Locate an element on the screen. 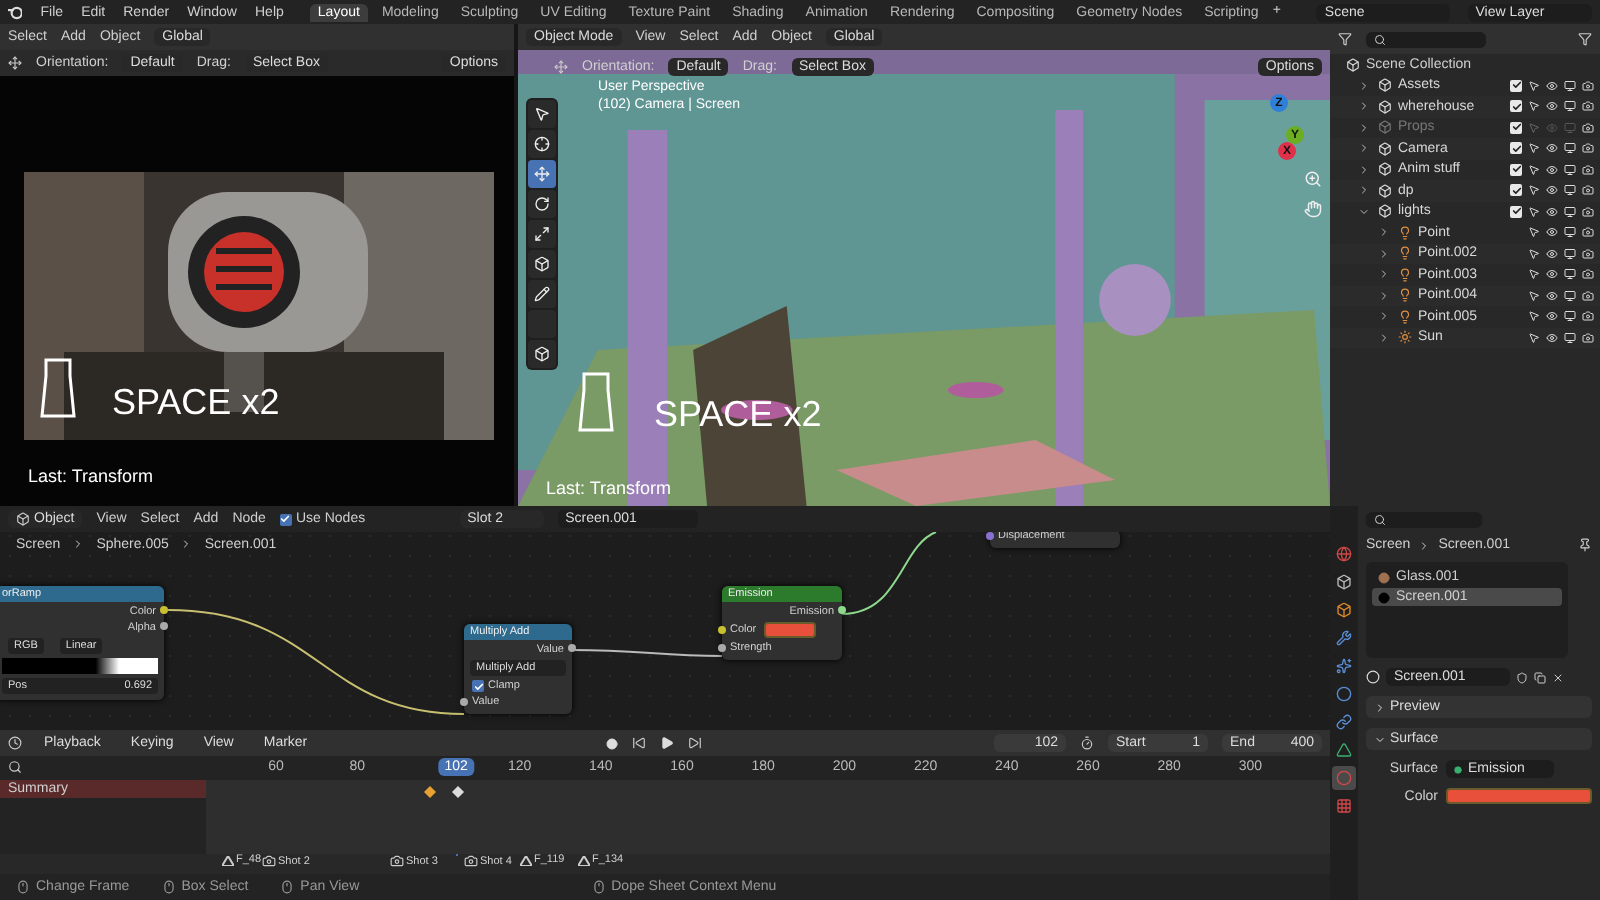 Image resolution: width=1600 pixels, height=900 pixels. collection-tab-icon is located at coordinates (1344, 582).